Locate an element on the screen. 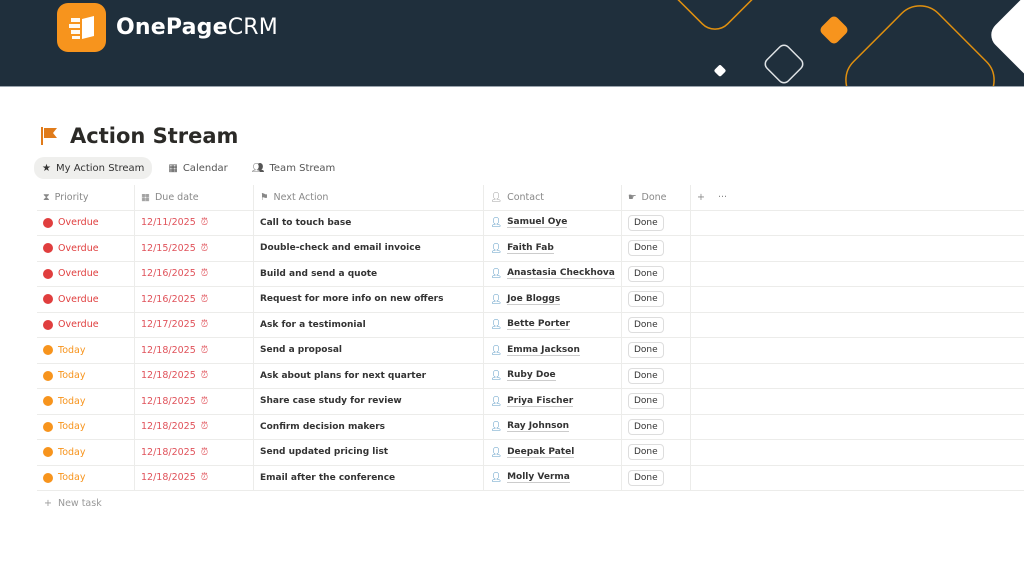 This screenshot has width=1024, height=567. next-action-cell: Double-check and email invoice is located at coordinates (369, 248).